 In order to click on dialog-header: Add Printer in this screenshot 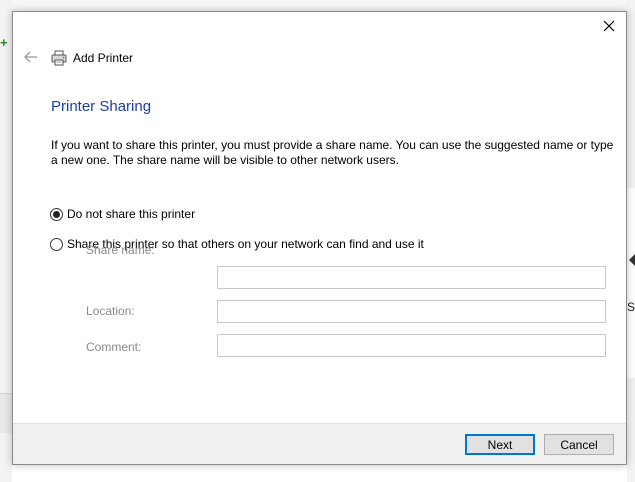, I will do `click(77, 58)`.